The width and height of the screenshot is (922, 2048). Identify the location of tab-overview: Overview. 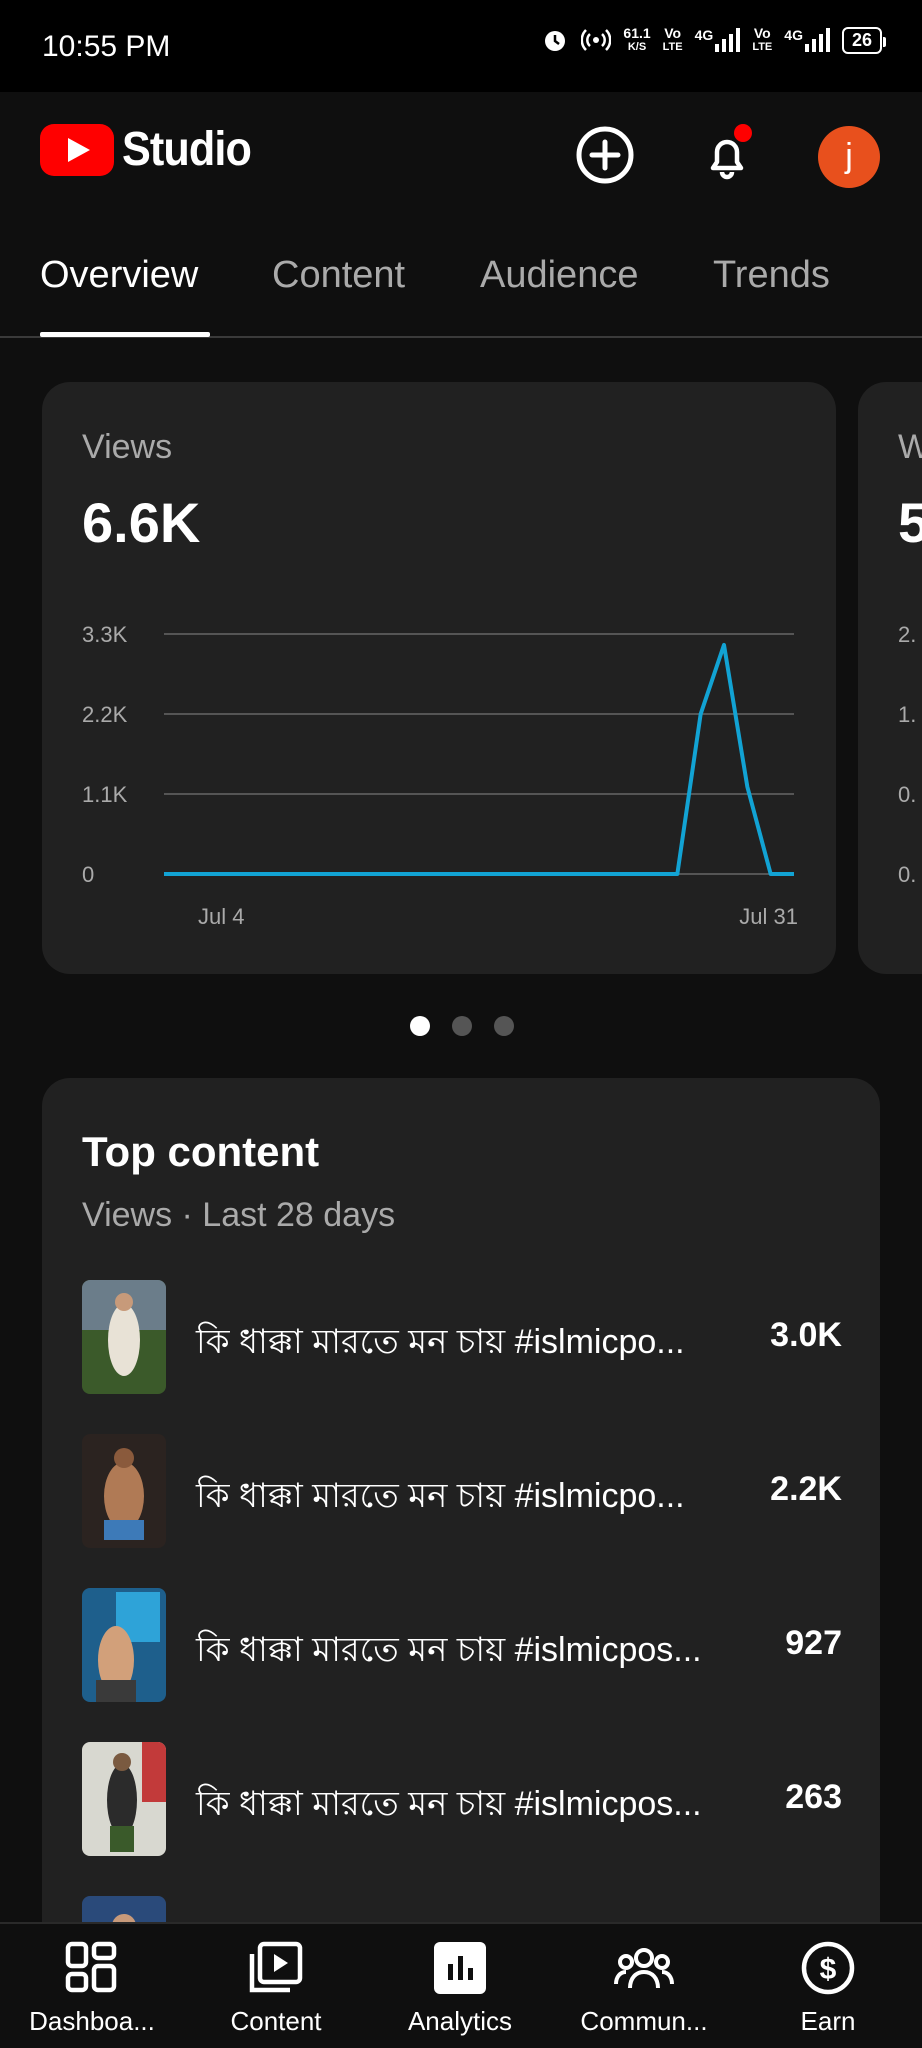
(119, 275).